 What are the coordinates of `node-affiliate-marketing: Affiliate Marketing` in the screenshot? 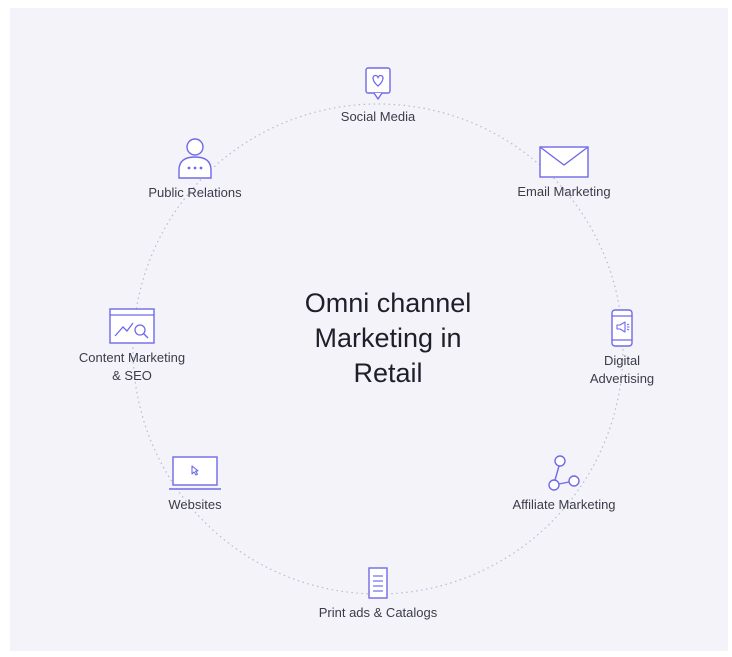 It's located at (564, 484).